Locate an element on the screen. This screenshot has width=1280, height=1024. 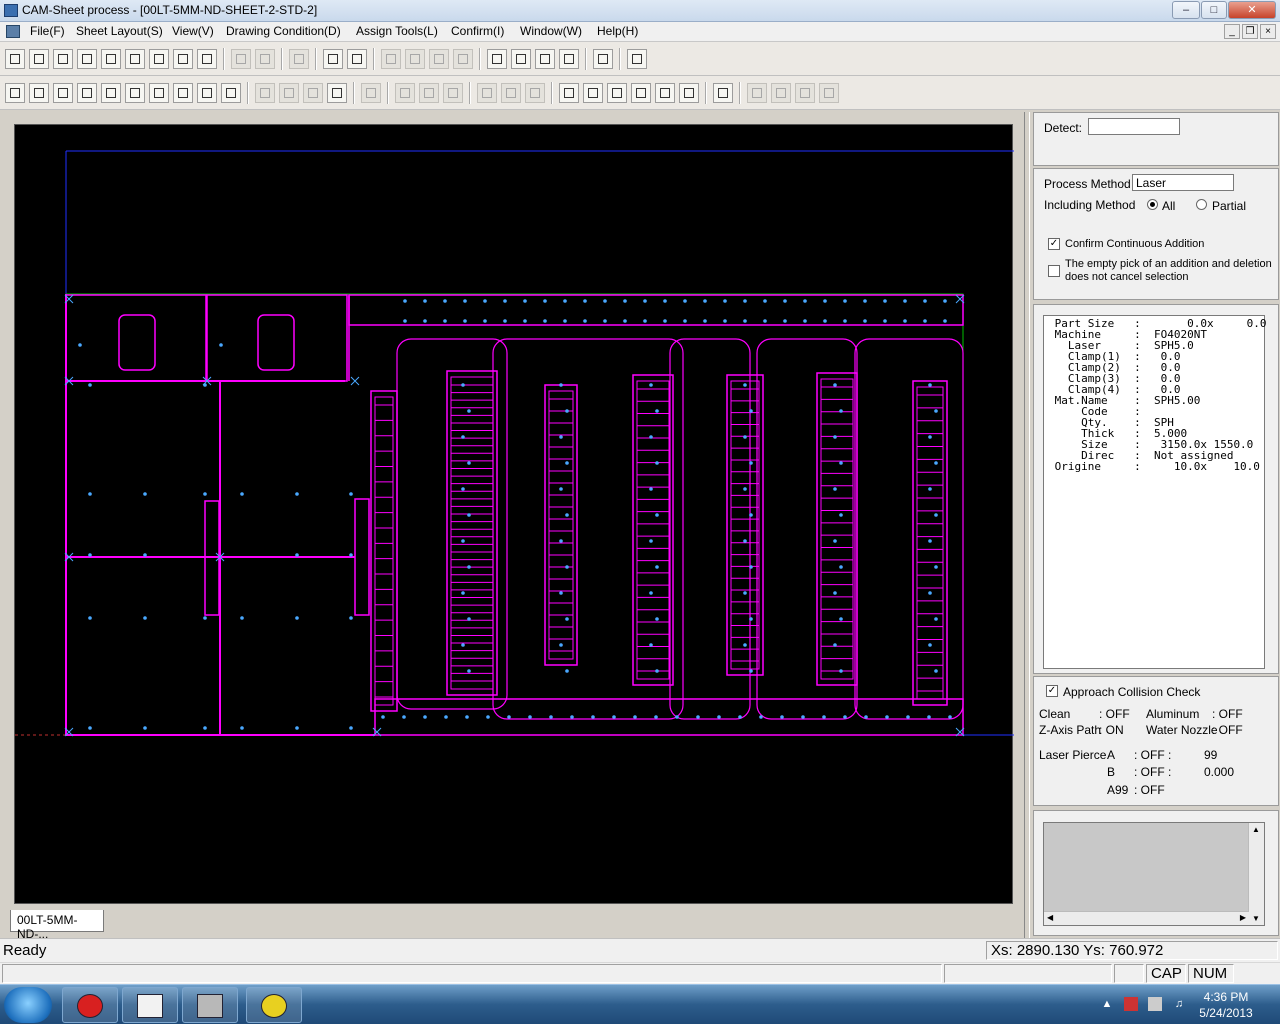
doc-minimize-button: _ is located at coordinates (1232, 31).